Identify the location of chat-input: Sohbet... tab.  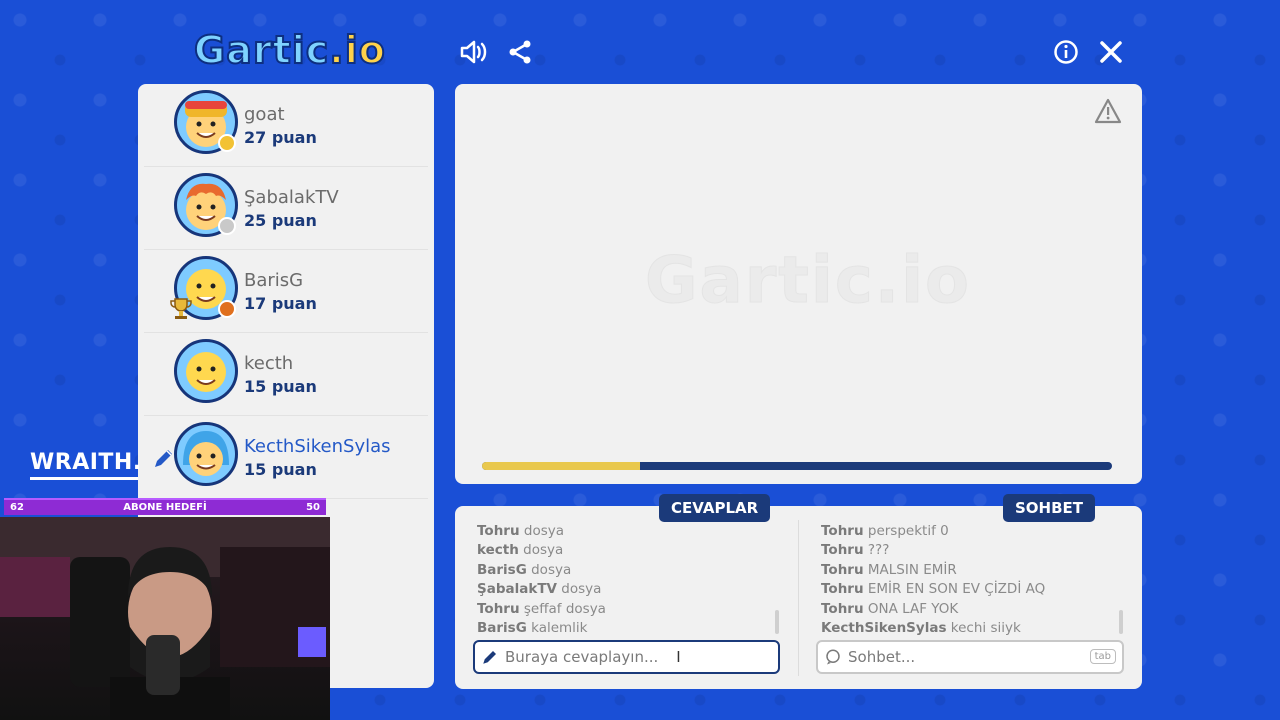
(970, 657).